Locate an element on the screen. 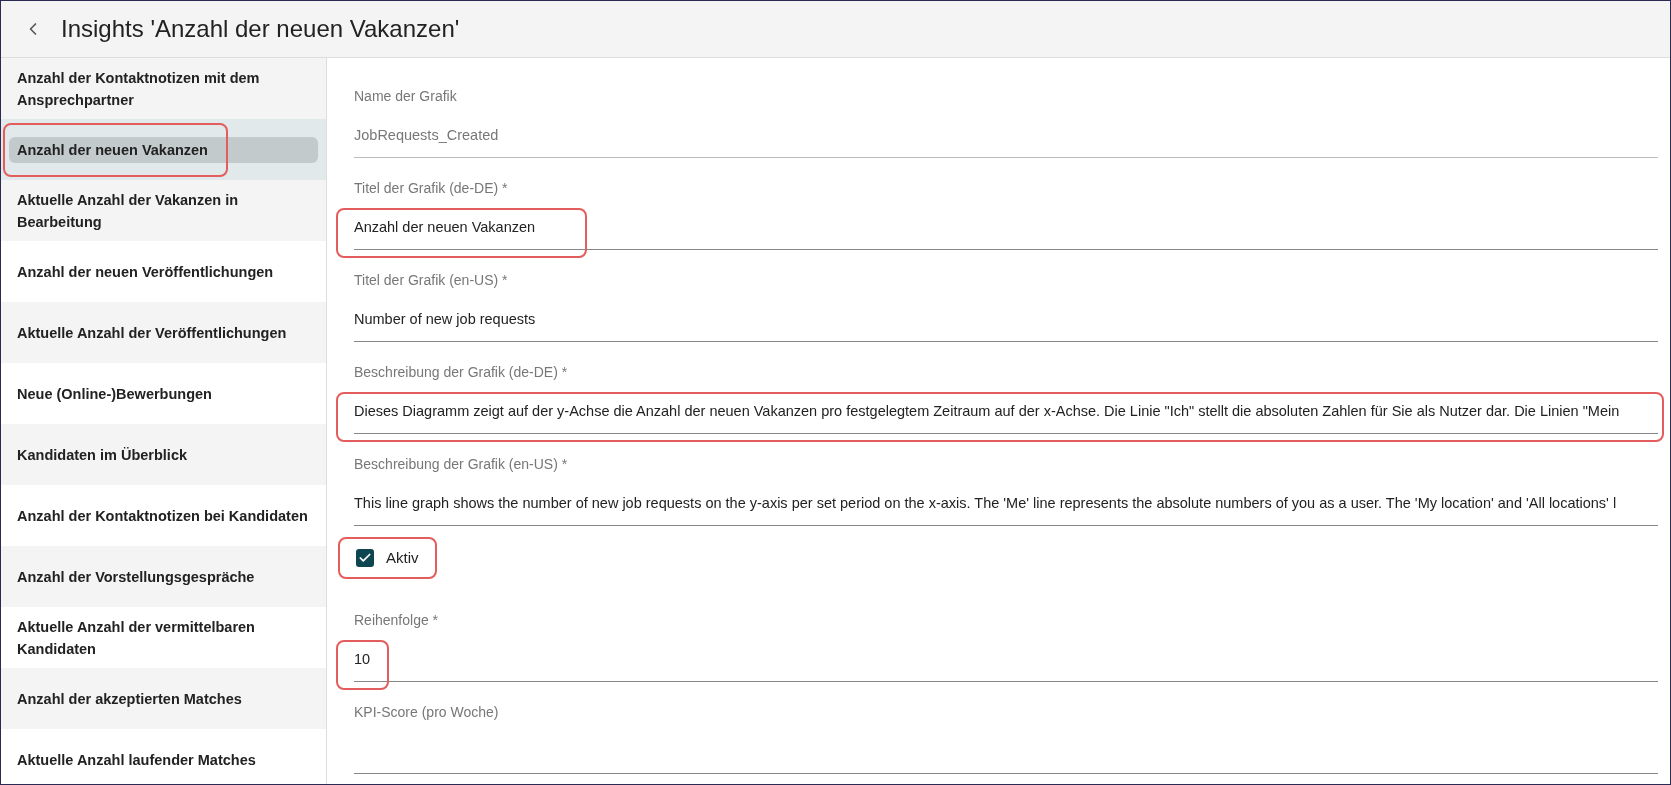 Image resolution: width=1671 pixels, height=785 pixels. input-field: Number of new job requests is located at coordinates (1006, 320).